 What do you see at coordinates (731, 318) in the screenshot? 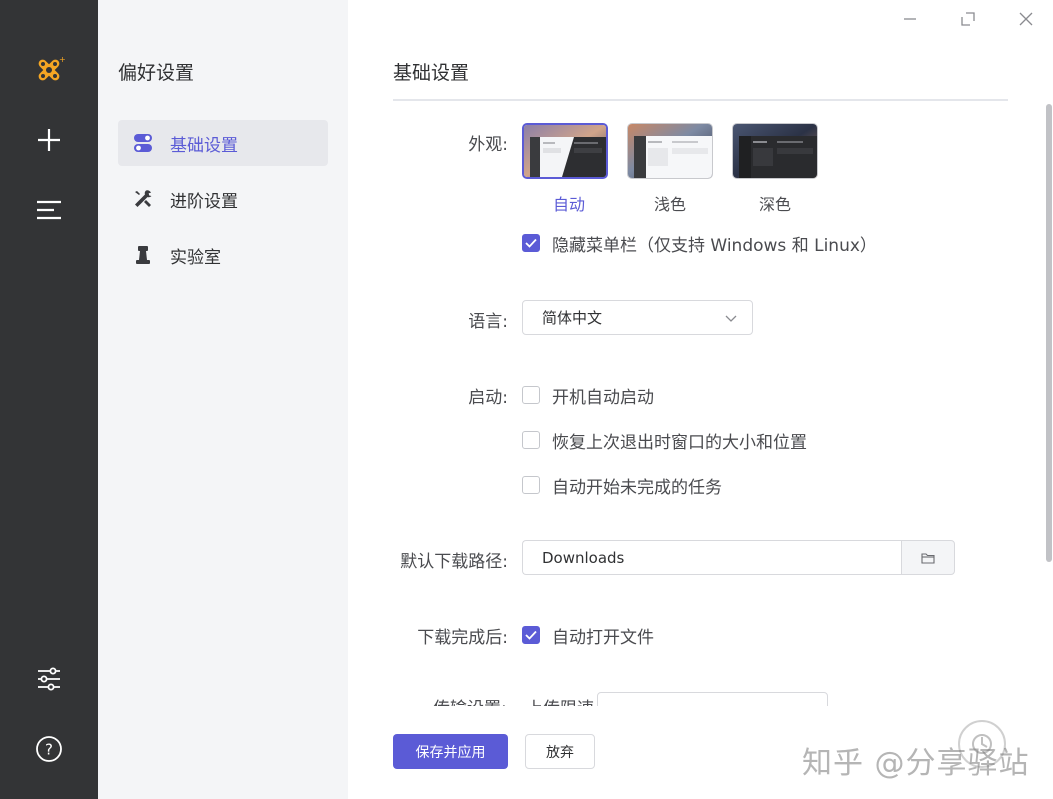
I see `chevron-down-icon` at bounding box center [731, 318].